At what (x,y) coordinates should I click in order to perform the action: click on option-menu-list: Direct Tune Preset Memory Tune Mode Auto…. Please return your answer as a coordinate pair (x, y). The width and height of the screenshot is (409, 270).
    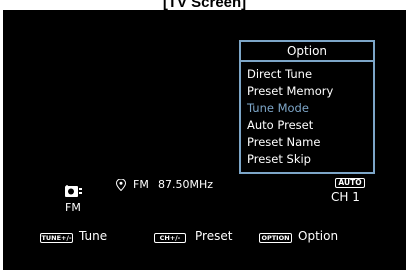
    Looking at the image, I should click on (307, 115).